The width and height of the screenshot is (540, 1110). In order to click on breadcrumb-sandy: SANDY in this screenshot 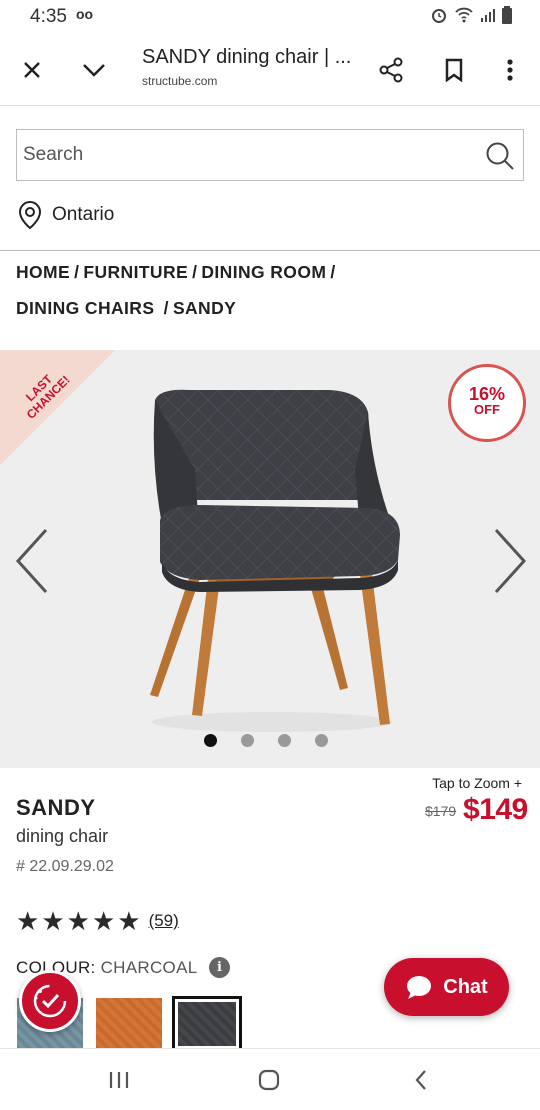, I will do `click(204, 308)`.